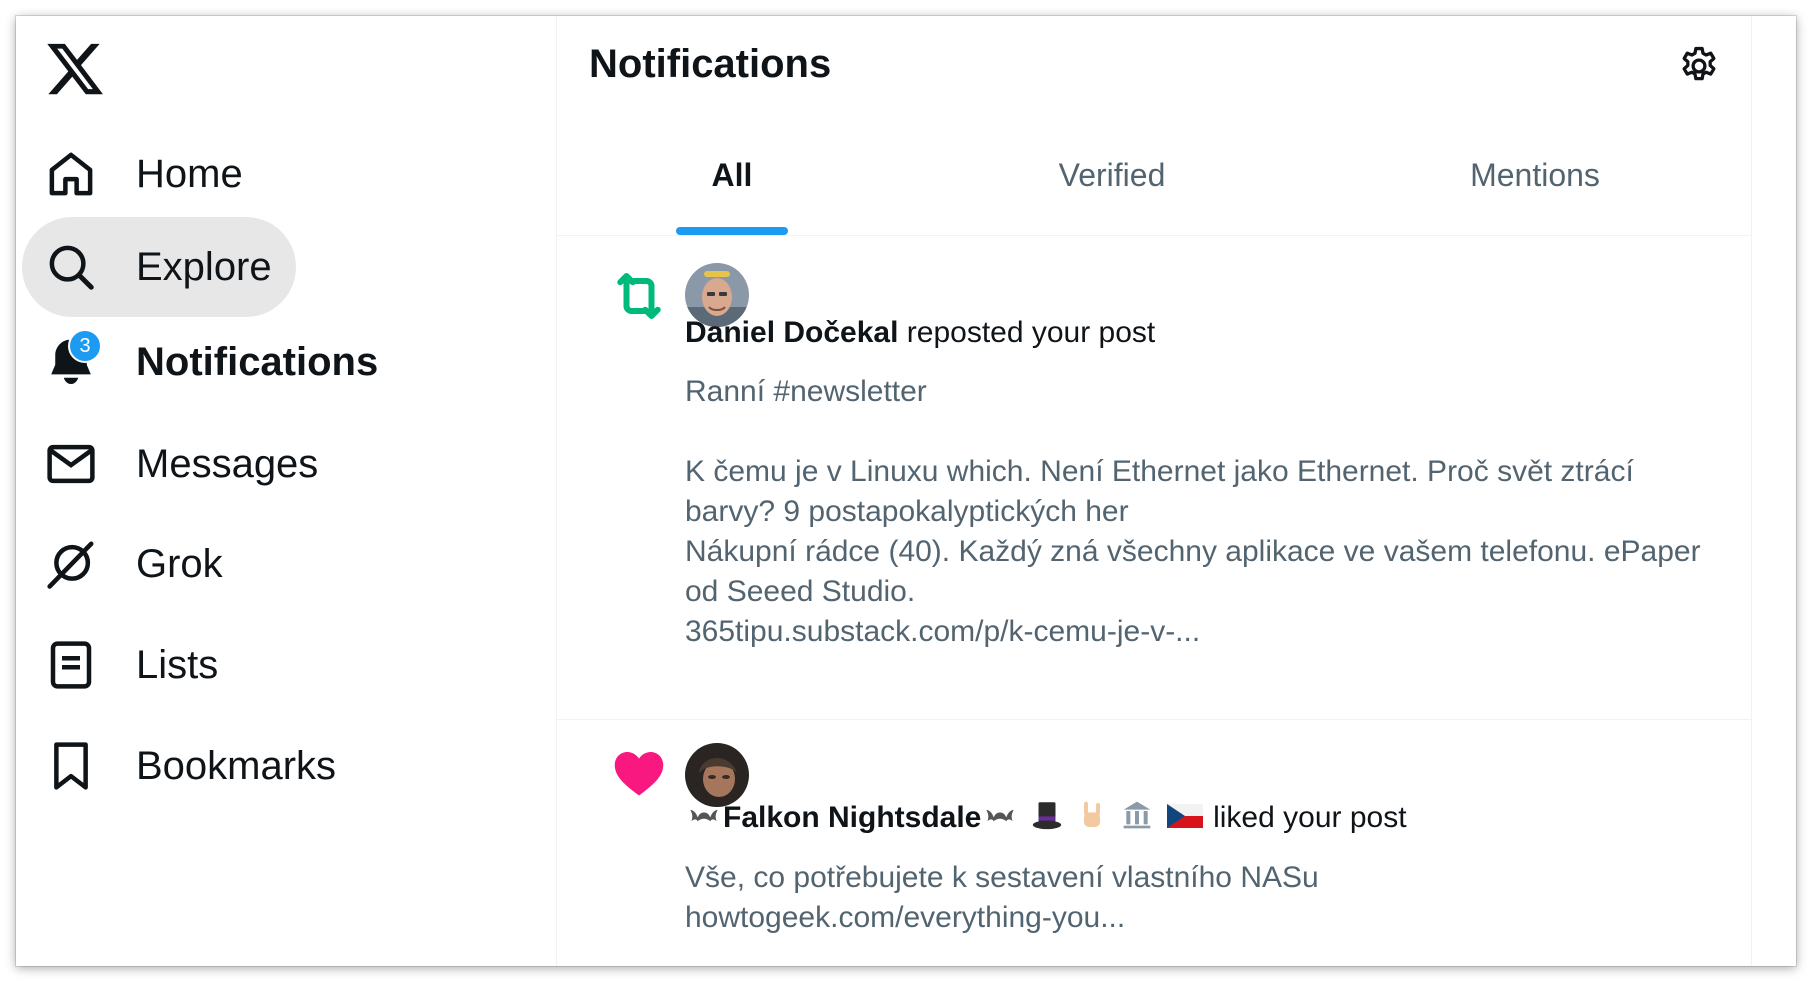 The height and width of the screenshot is (986, 1812). Describe the element at coordinates (71, 766) in the screenshot. I see `bookmark-icon` at that location.